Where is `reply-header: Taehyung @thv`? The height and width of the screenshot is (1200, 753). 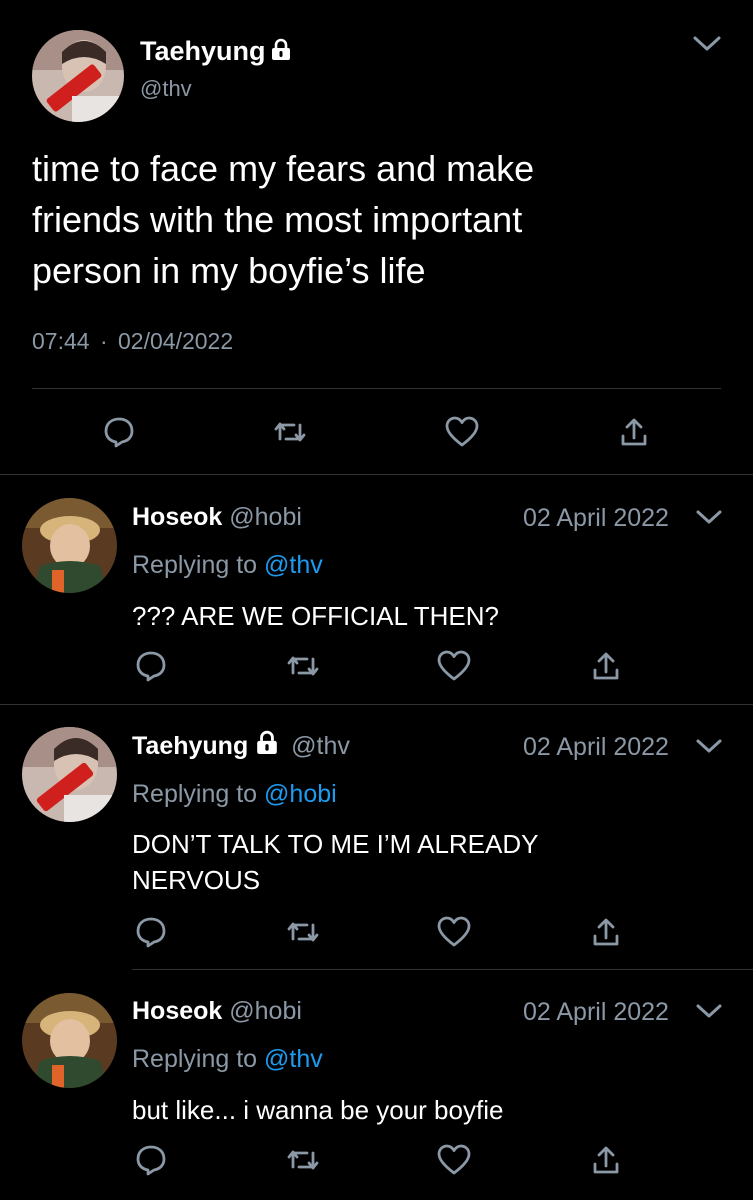 reply-header: Taehyung @thv is located at coordinates (241, 745).